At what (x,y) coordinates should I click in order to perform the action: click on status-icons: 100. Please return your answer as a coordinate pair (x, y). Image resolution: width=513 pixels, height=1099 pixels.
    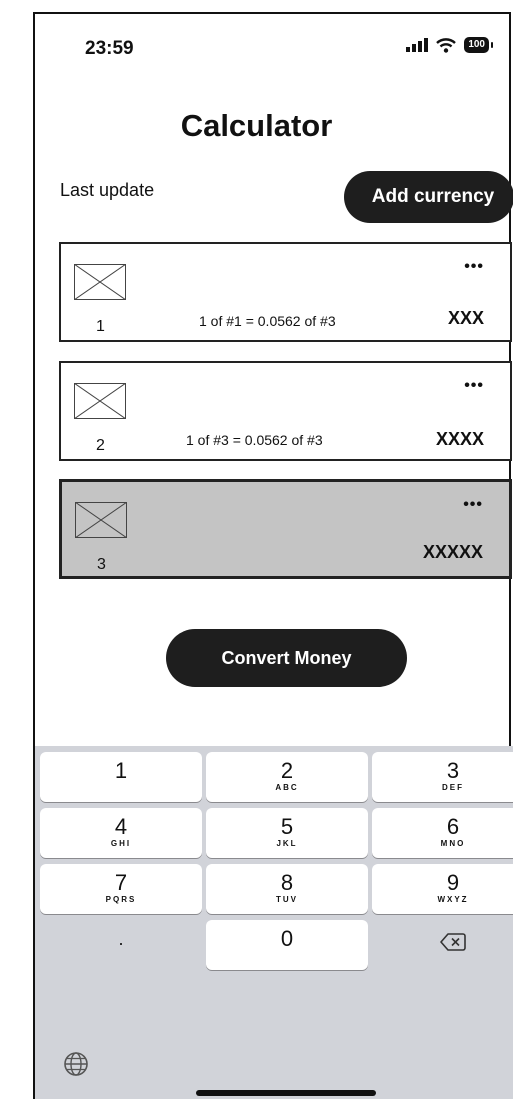
    Looking at the image, I should click on (449, 45).